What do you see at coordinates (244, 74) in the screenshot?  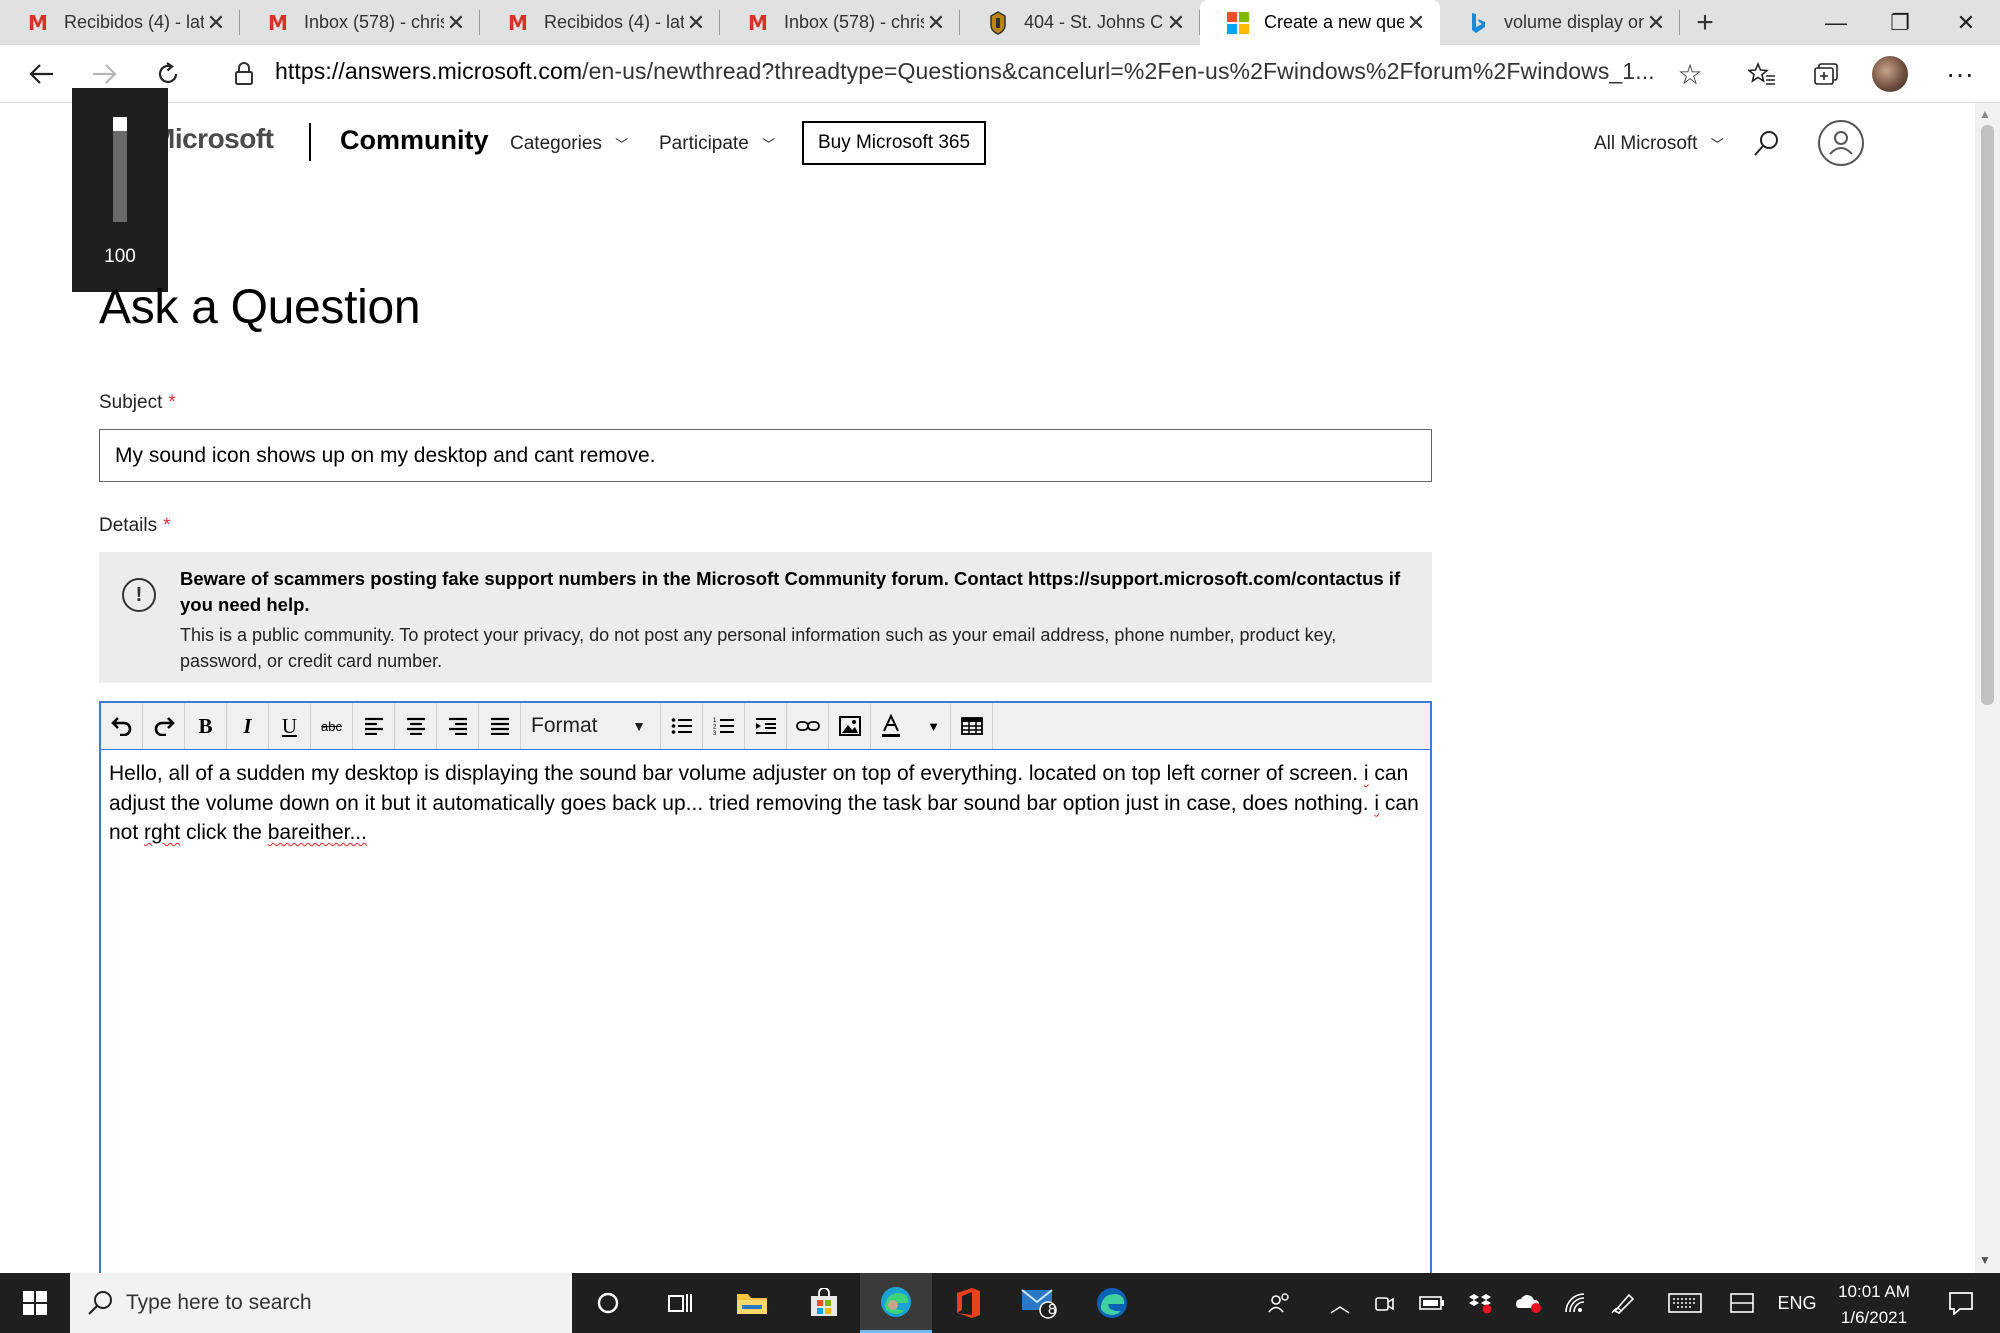 I see `lock-icon` at bounding box center [244, 74].